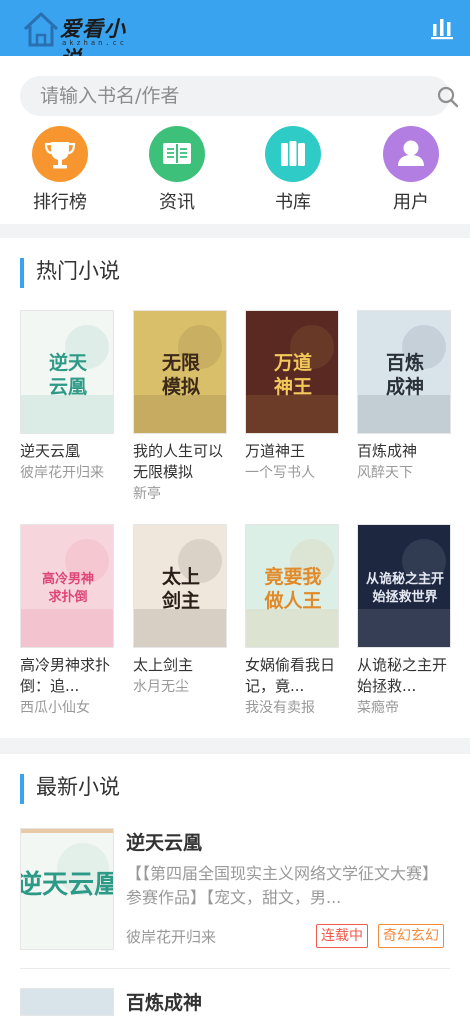 This screenshot has height=1016, width=470. What do you see at coordinates (293, 386) in the screenshot?
I see `cover-text: 神王` at bounding box center [293, 386].